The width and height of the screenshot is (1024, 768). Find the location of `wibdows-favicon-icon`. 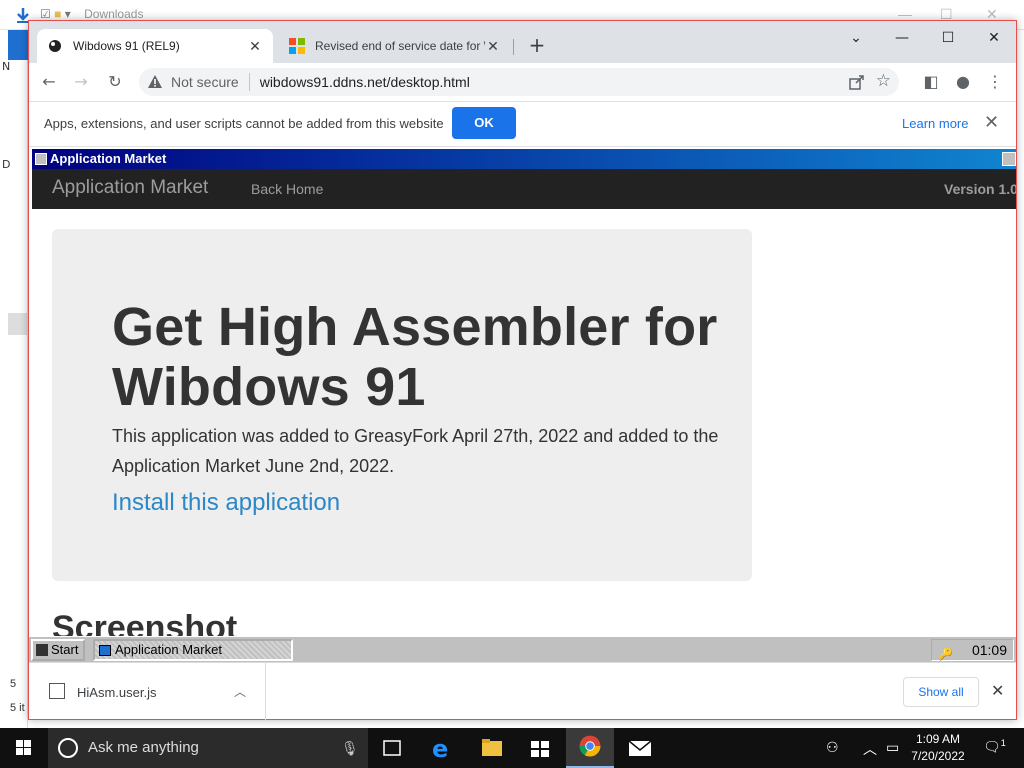

wibdows-favicon-icon is located at coordinates (55, 46).